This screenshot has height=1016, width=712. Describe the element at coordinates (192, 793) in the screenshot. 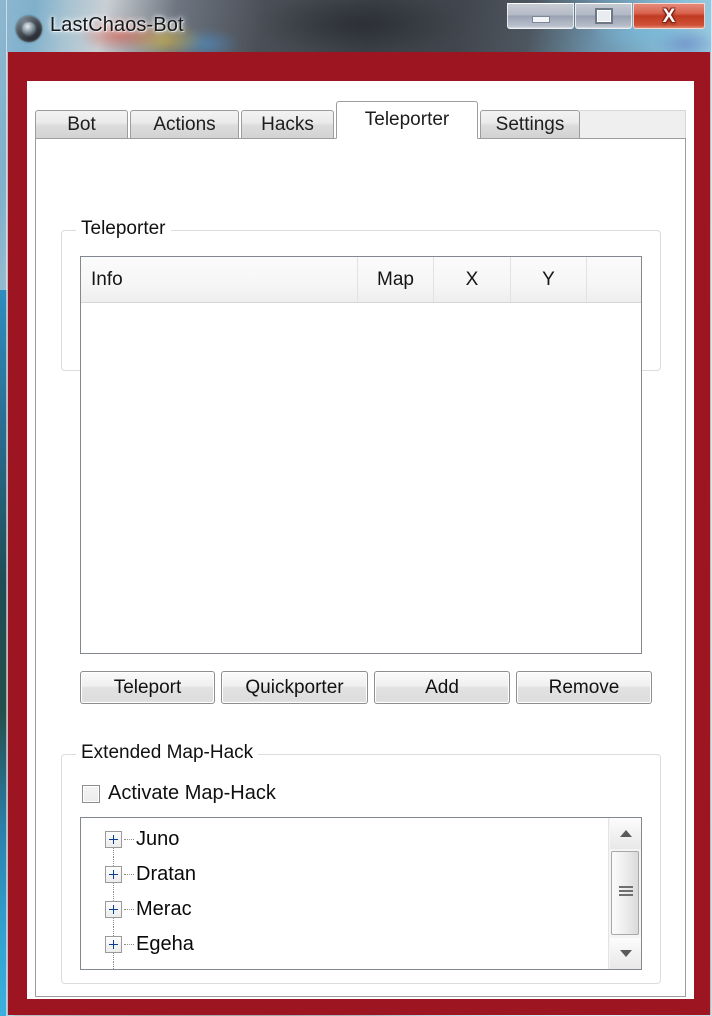

I see `activate-maphack-label: Activate Map-Hack` at that location.